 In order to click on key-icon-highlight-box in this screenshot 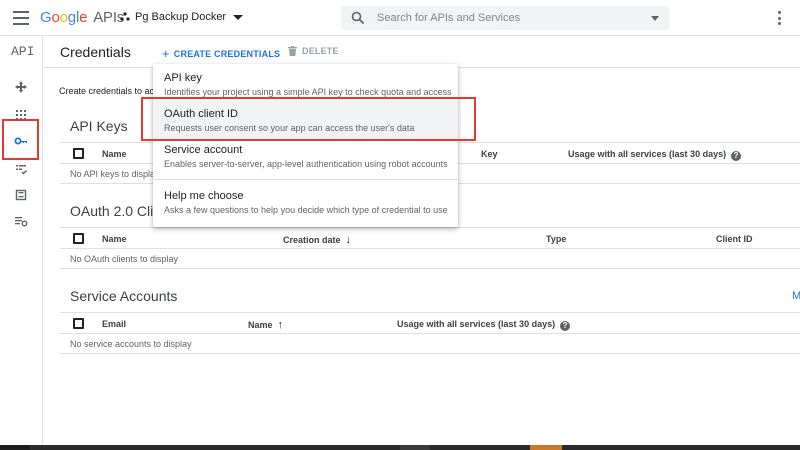, I will do `click(20, 139)`.